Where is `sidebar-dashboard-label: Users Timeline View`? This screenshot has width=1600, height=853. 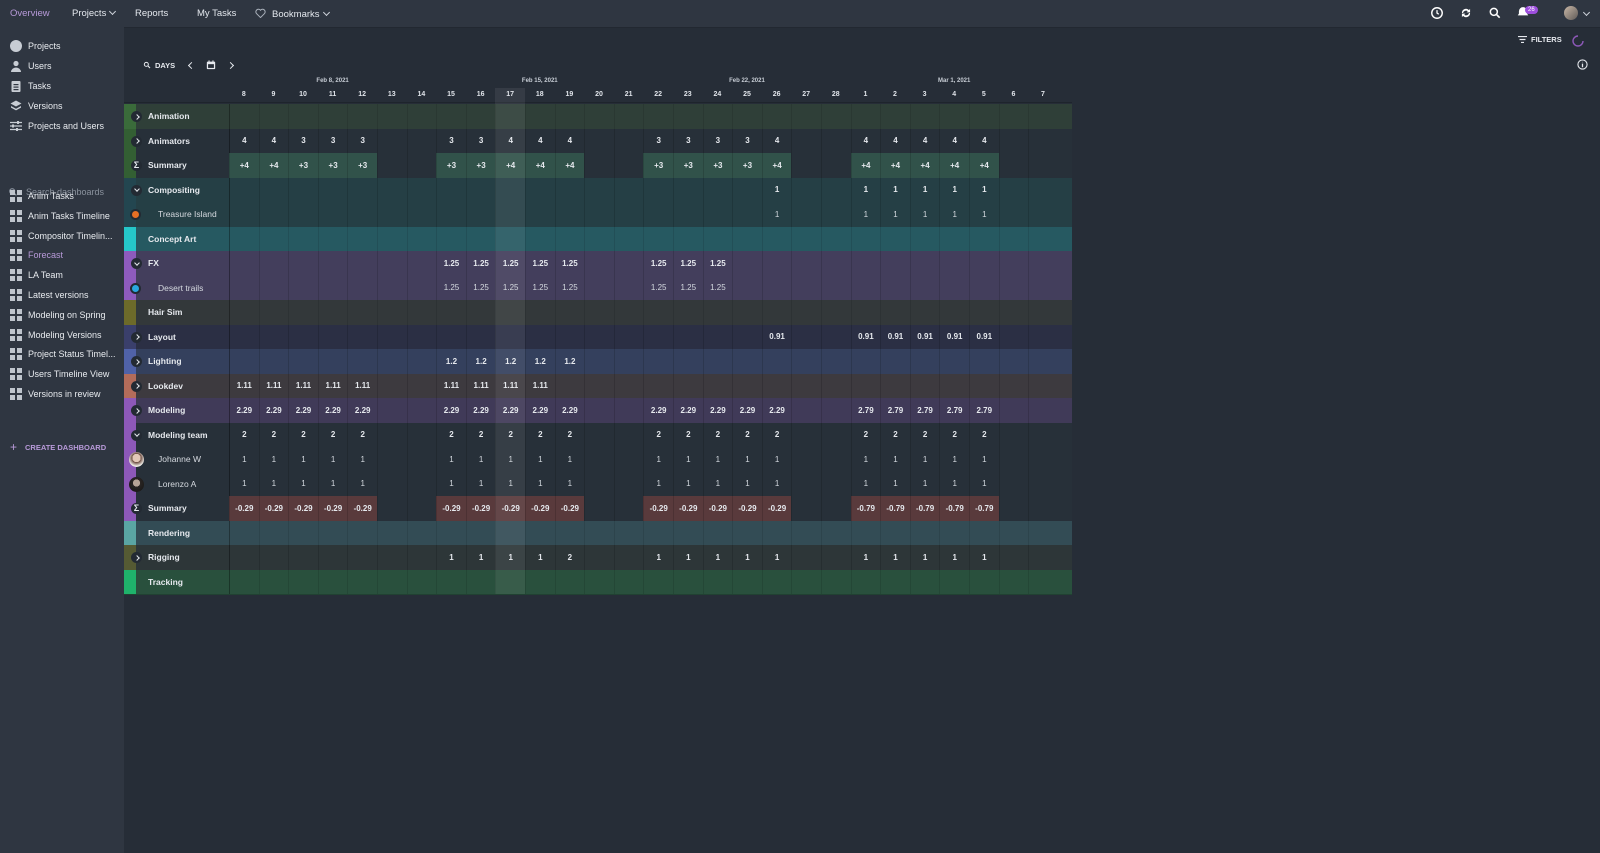
sidebar-dashboard-label: Users Timeline View is located at coordinates (69, 374).